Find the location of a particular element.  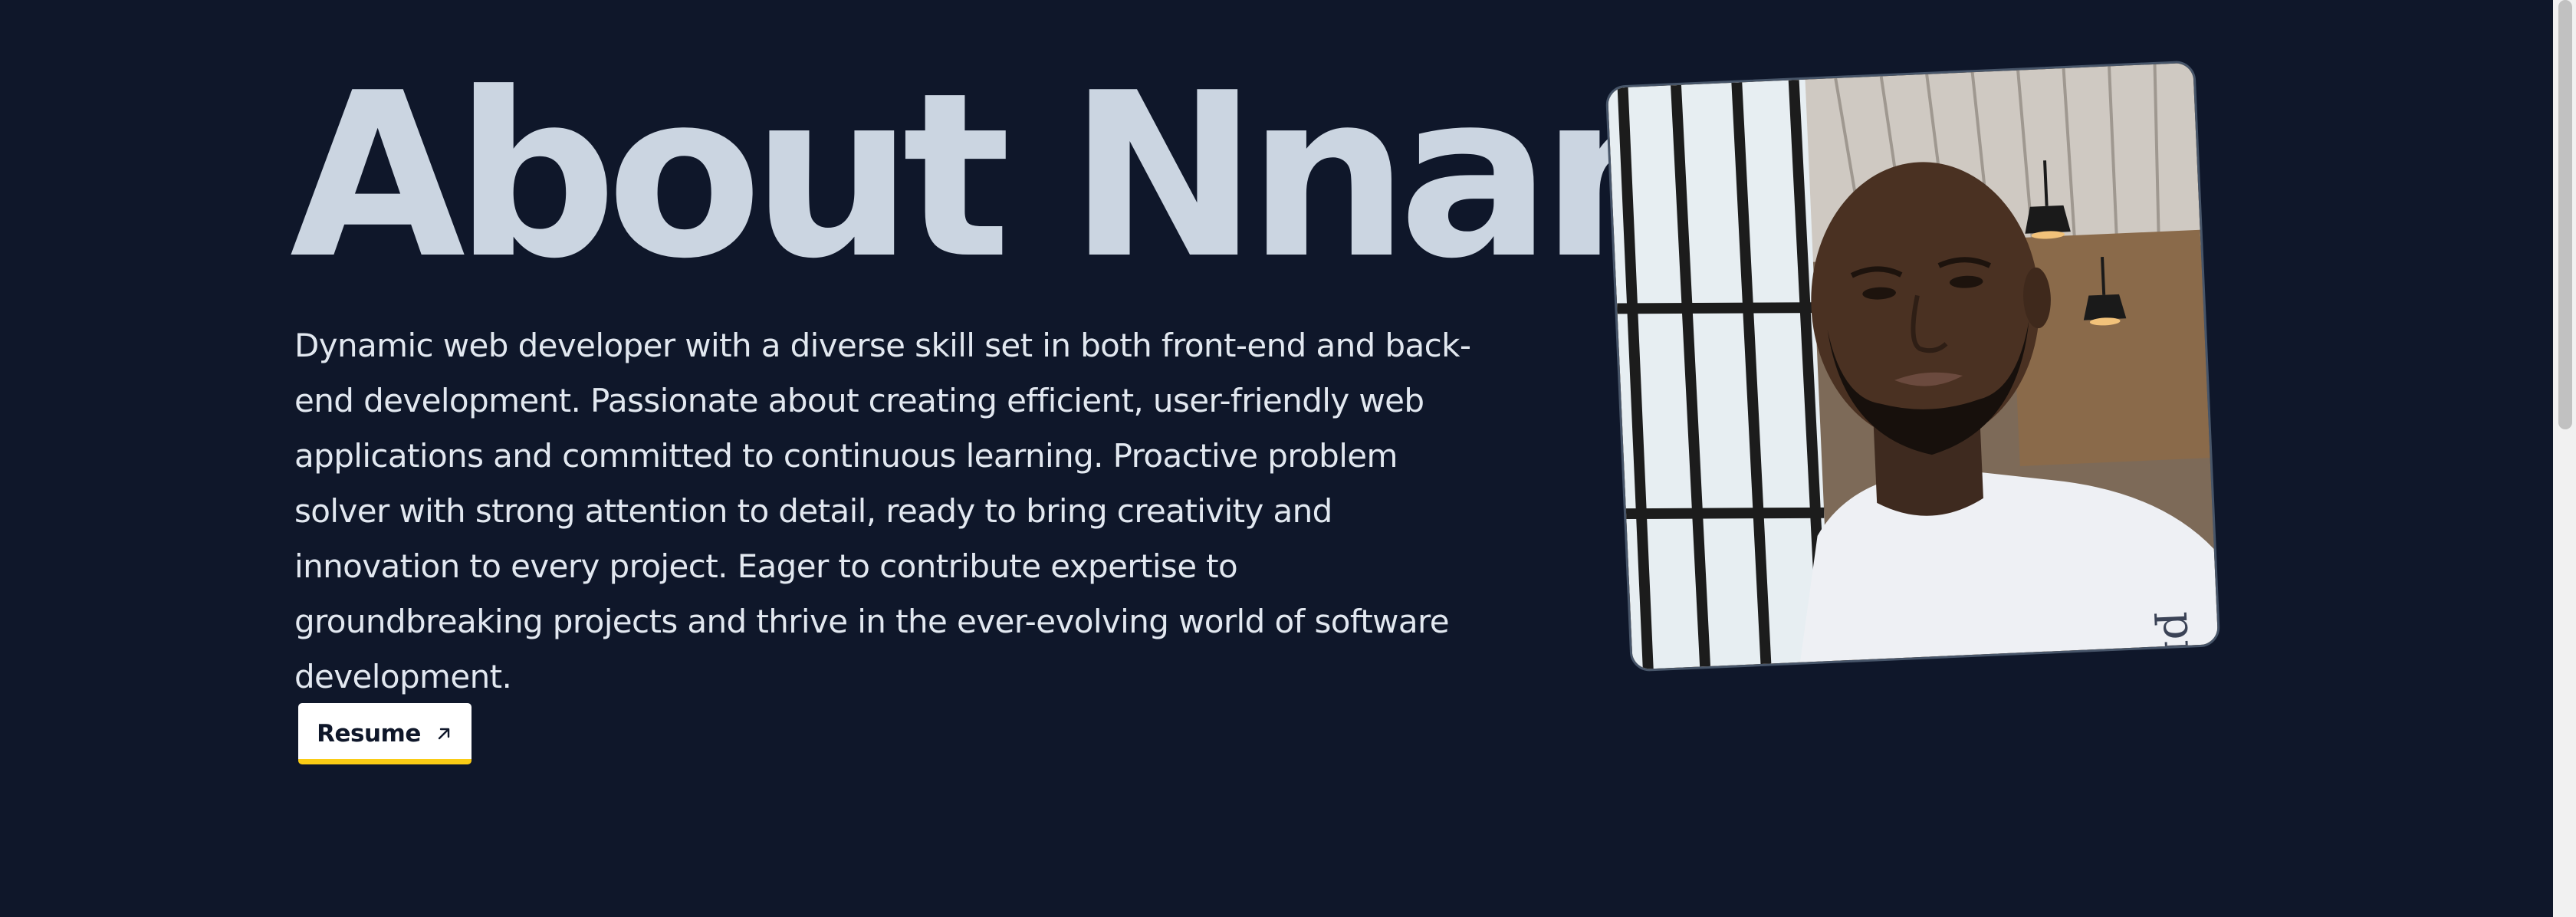

shirt-text: pre is located at coordinates (2180, 639).